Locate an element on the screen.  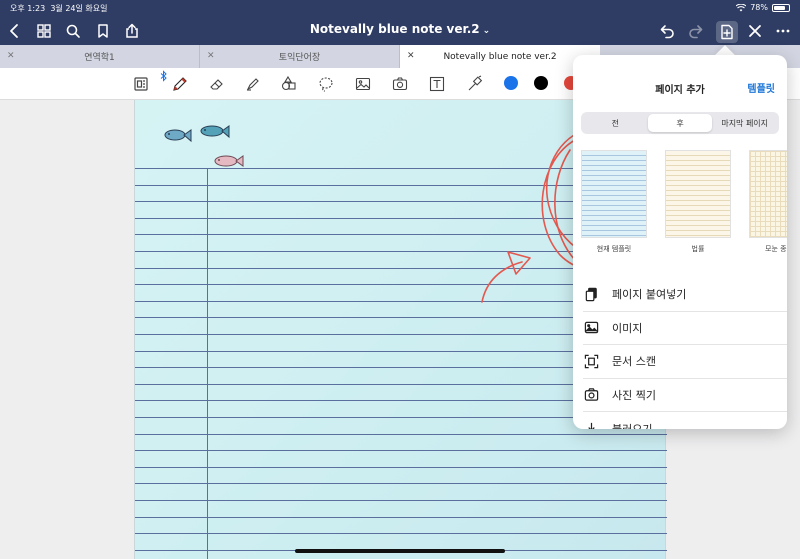
battery-percent: 78% is located at coordinates (759, 7).